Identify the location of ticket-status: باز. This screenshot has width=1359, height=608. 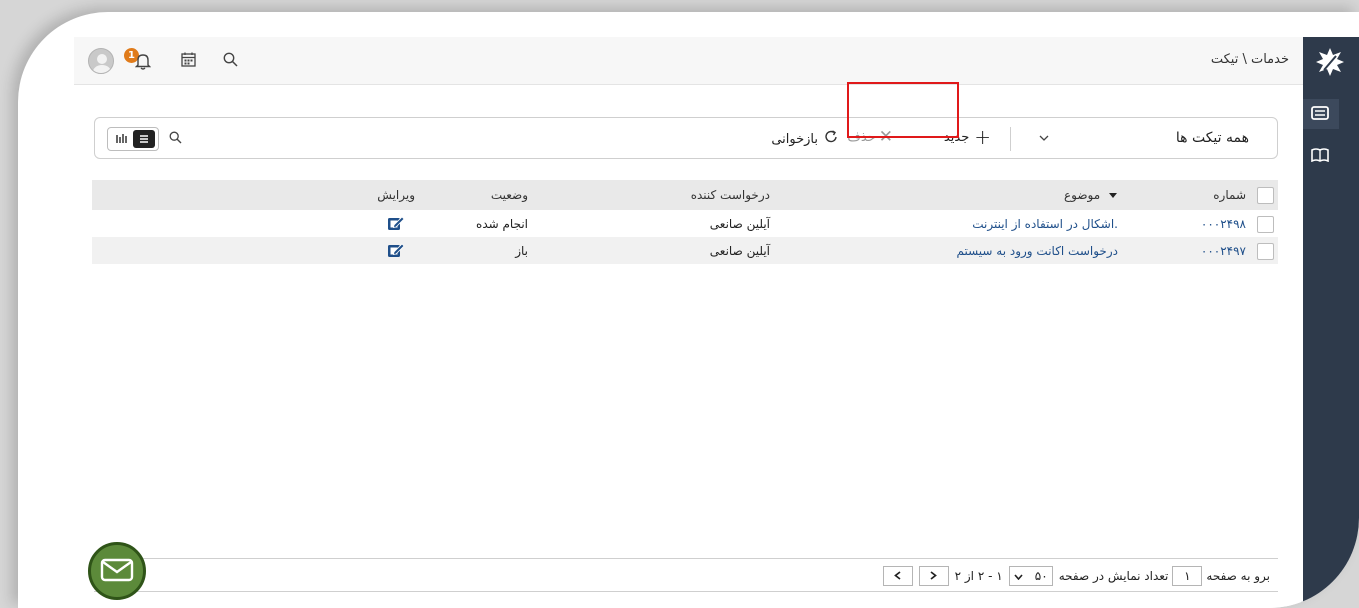
(521, 251).